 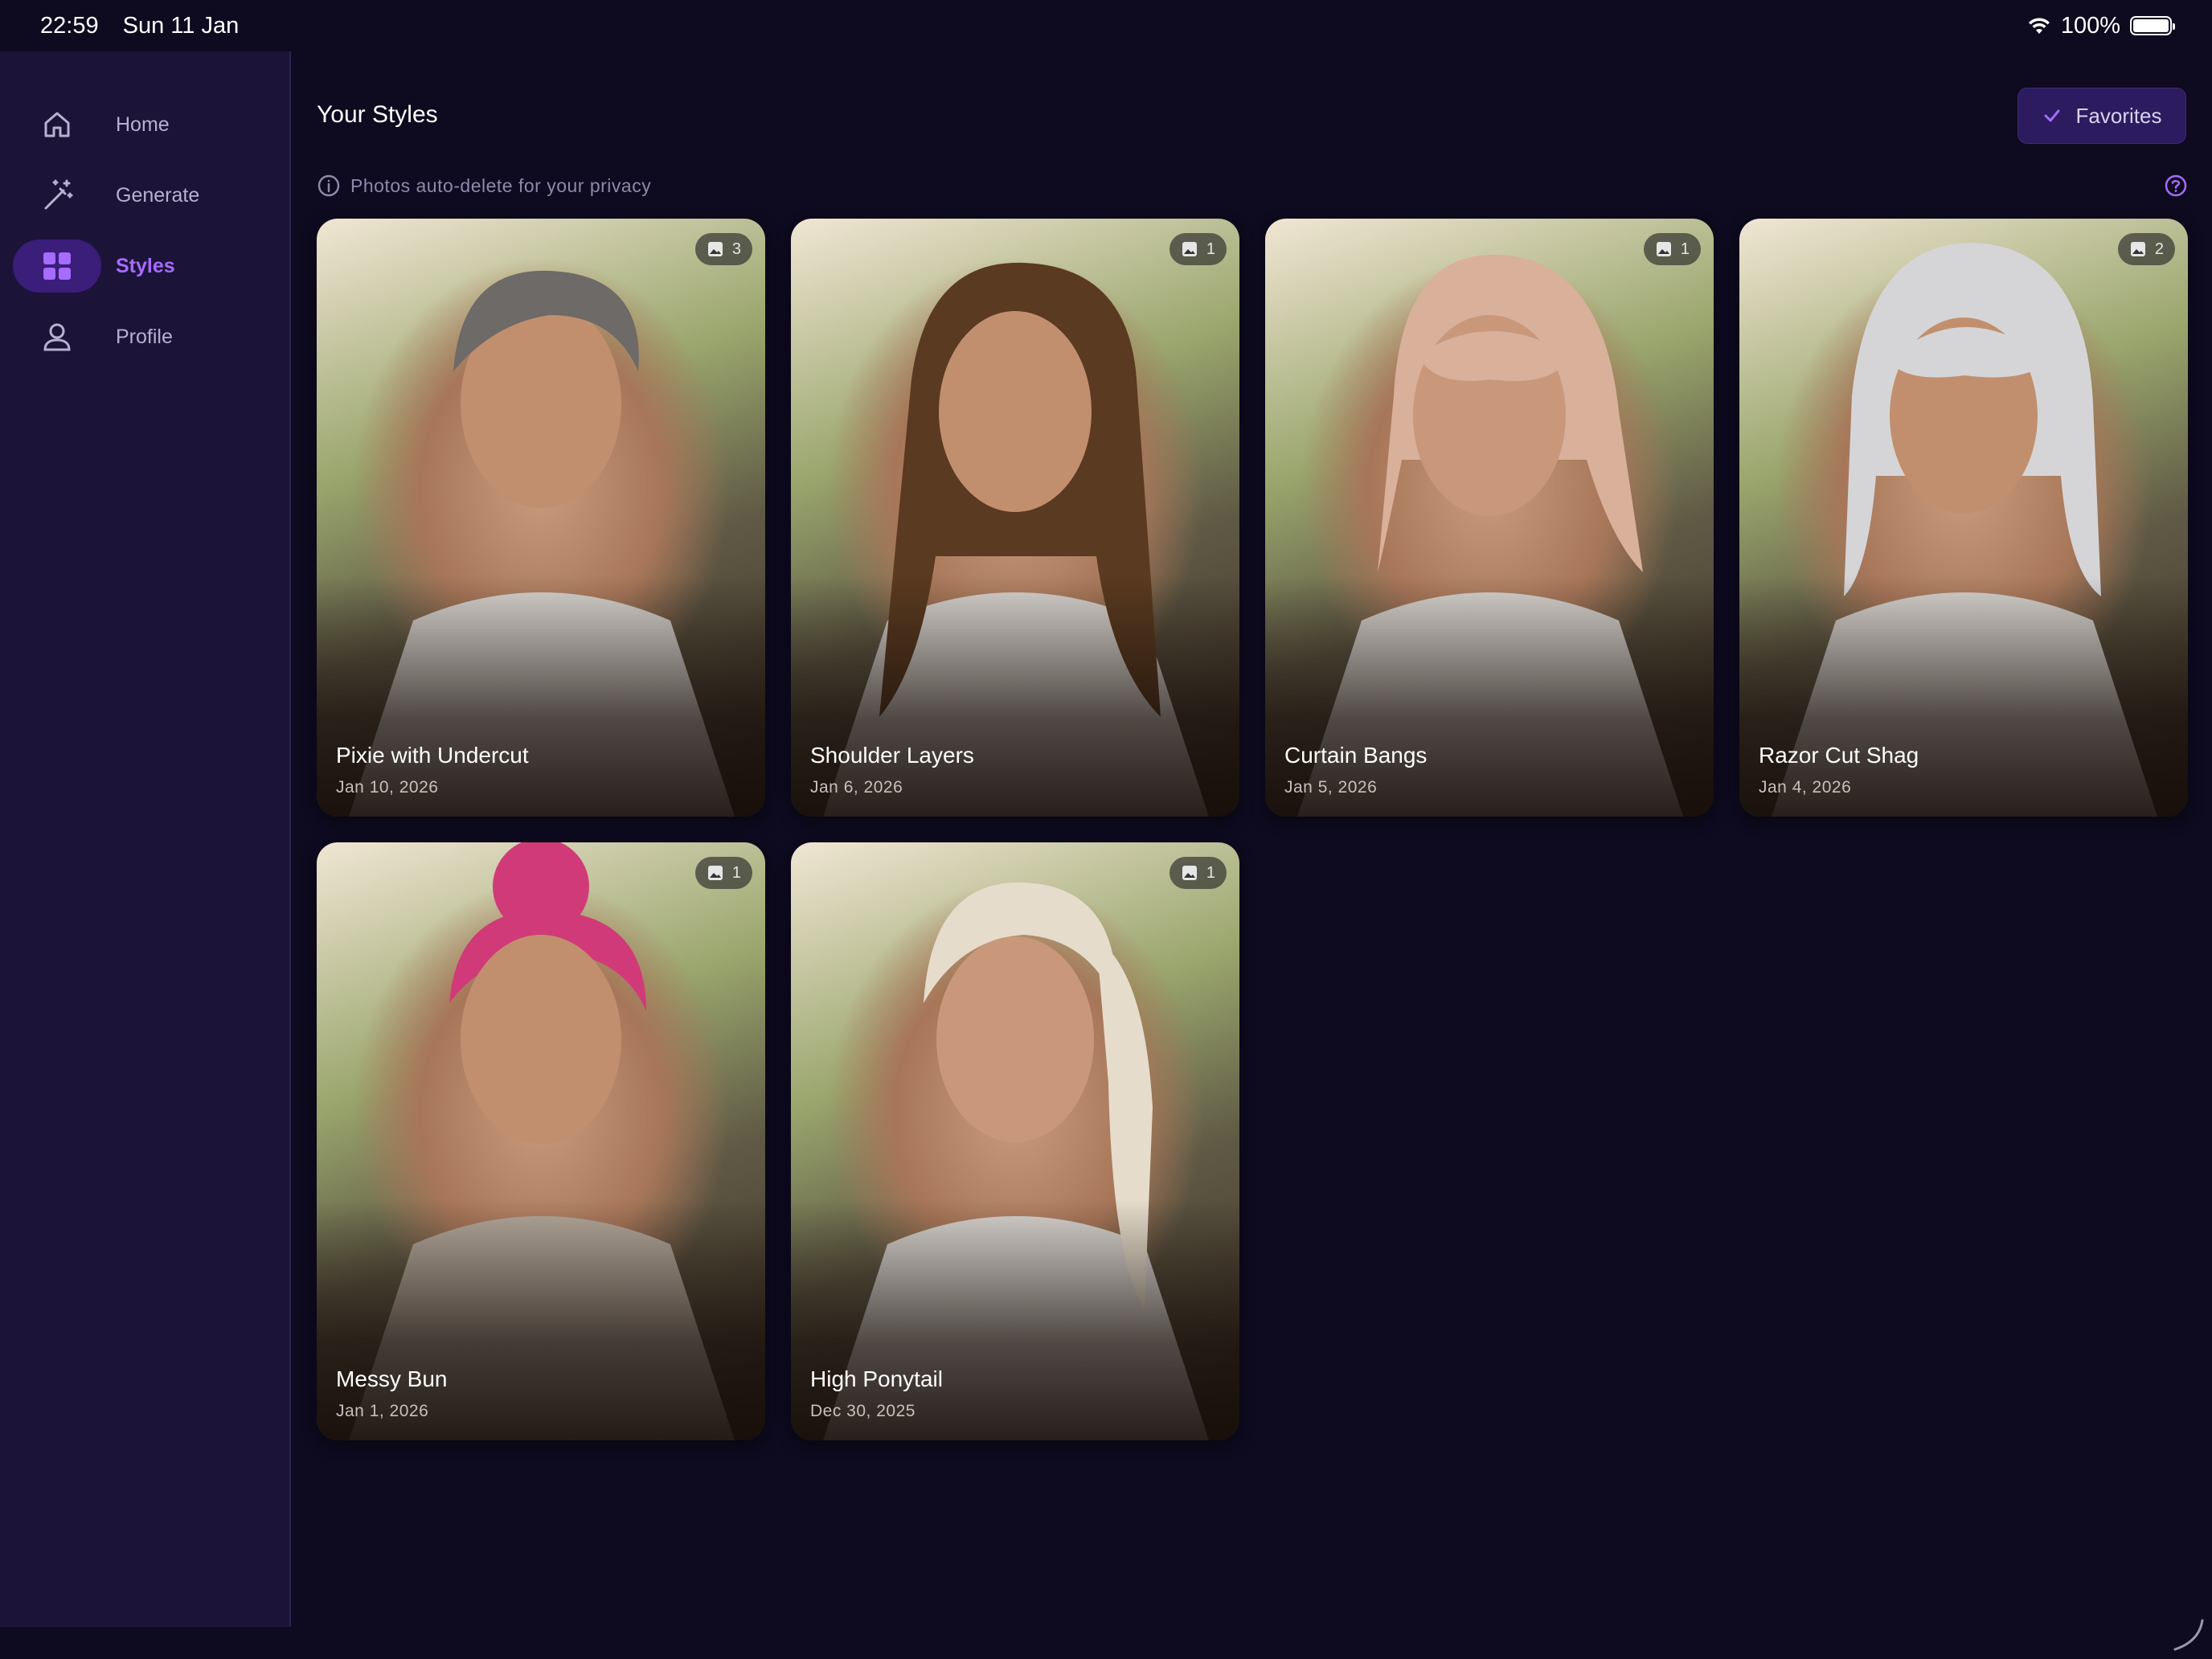 I want to click on favorites-label: Favorites, so click(x=2118, y=116).